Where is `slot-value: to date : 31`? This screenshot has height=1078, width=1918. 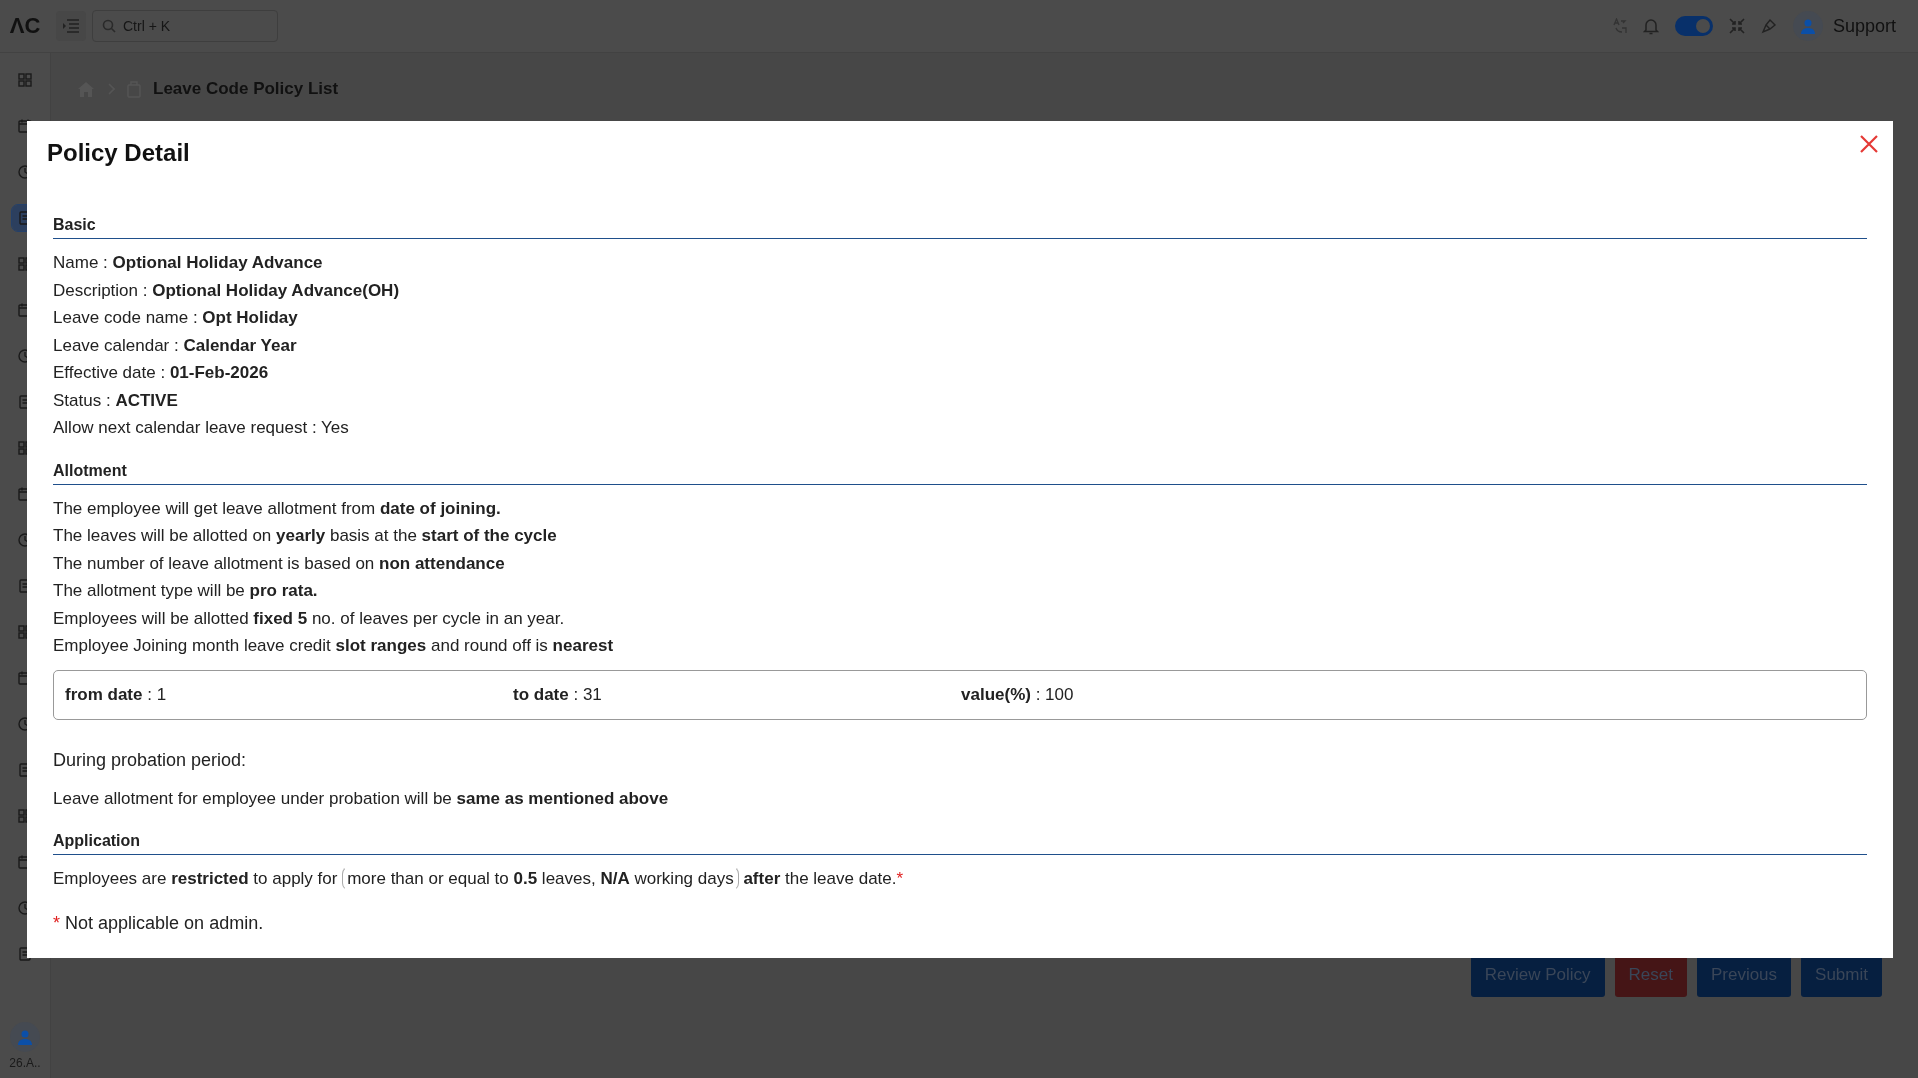
slot-value: to date : 31 is located at coordinates (558, 694).